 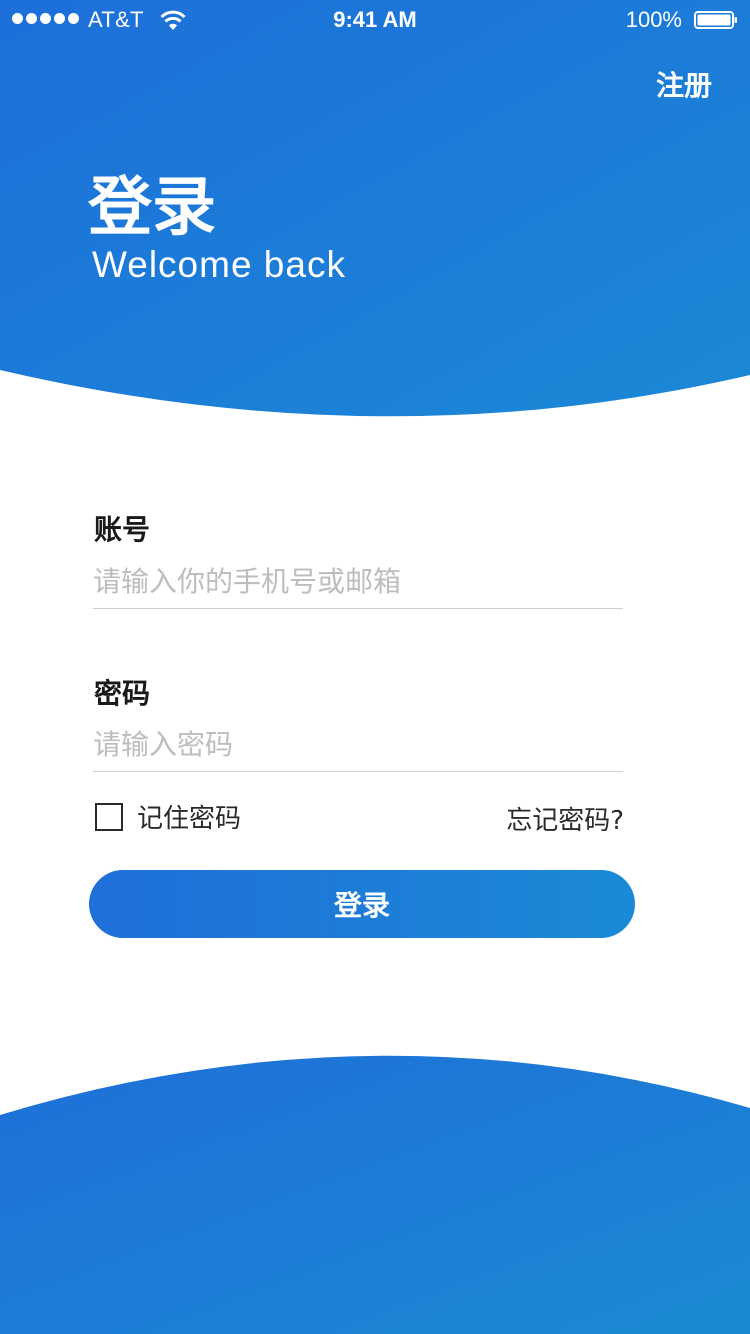 What do you see at coordinates (122, 529) in the screenshot?
I see `account-label: 账号` at bounding box center [122, 529].